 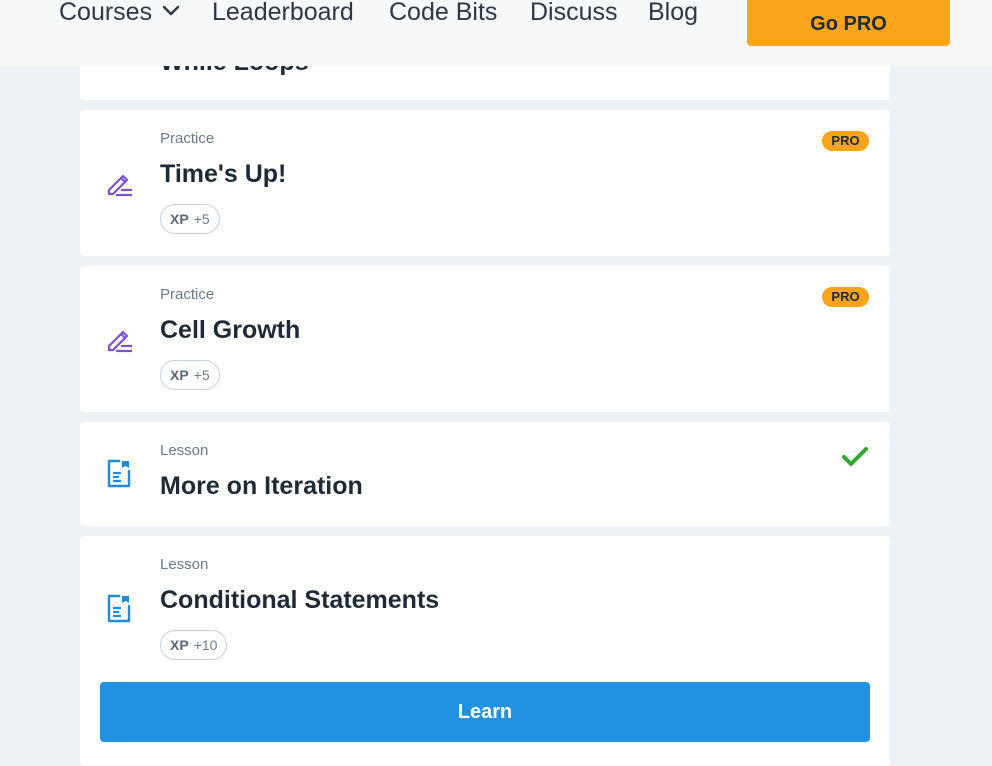 I want to click on card-title: Cell Growth, so click(x=230, y=330).